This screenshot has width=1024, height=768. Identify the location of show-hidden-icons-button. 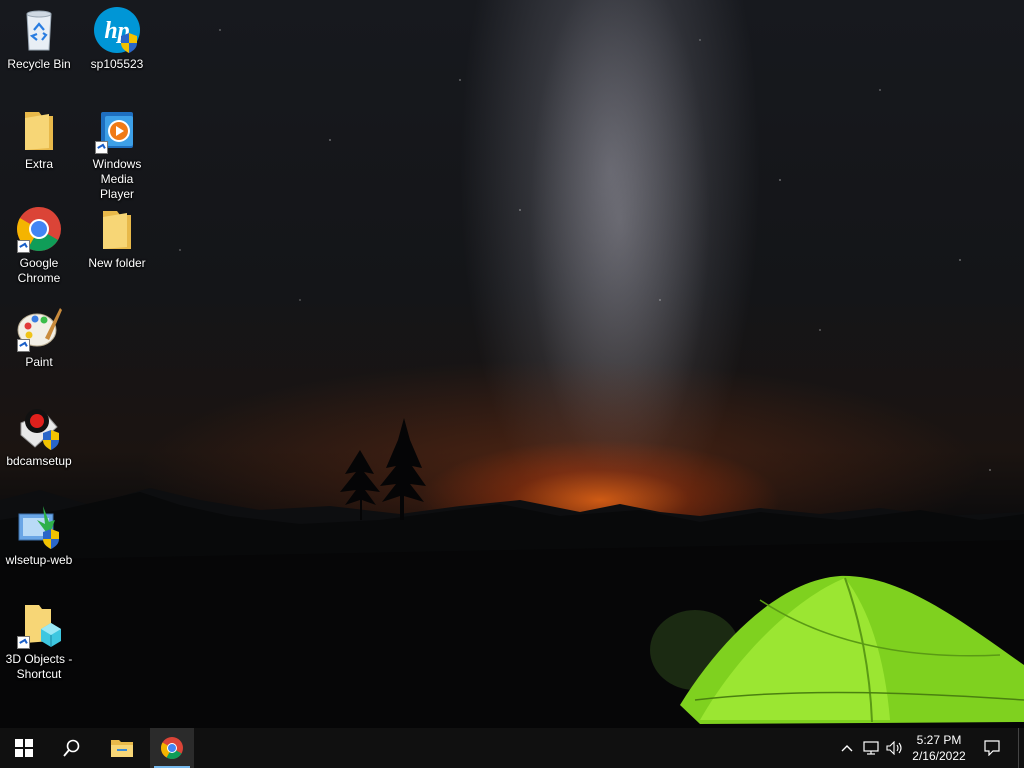
(847, 748).